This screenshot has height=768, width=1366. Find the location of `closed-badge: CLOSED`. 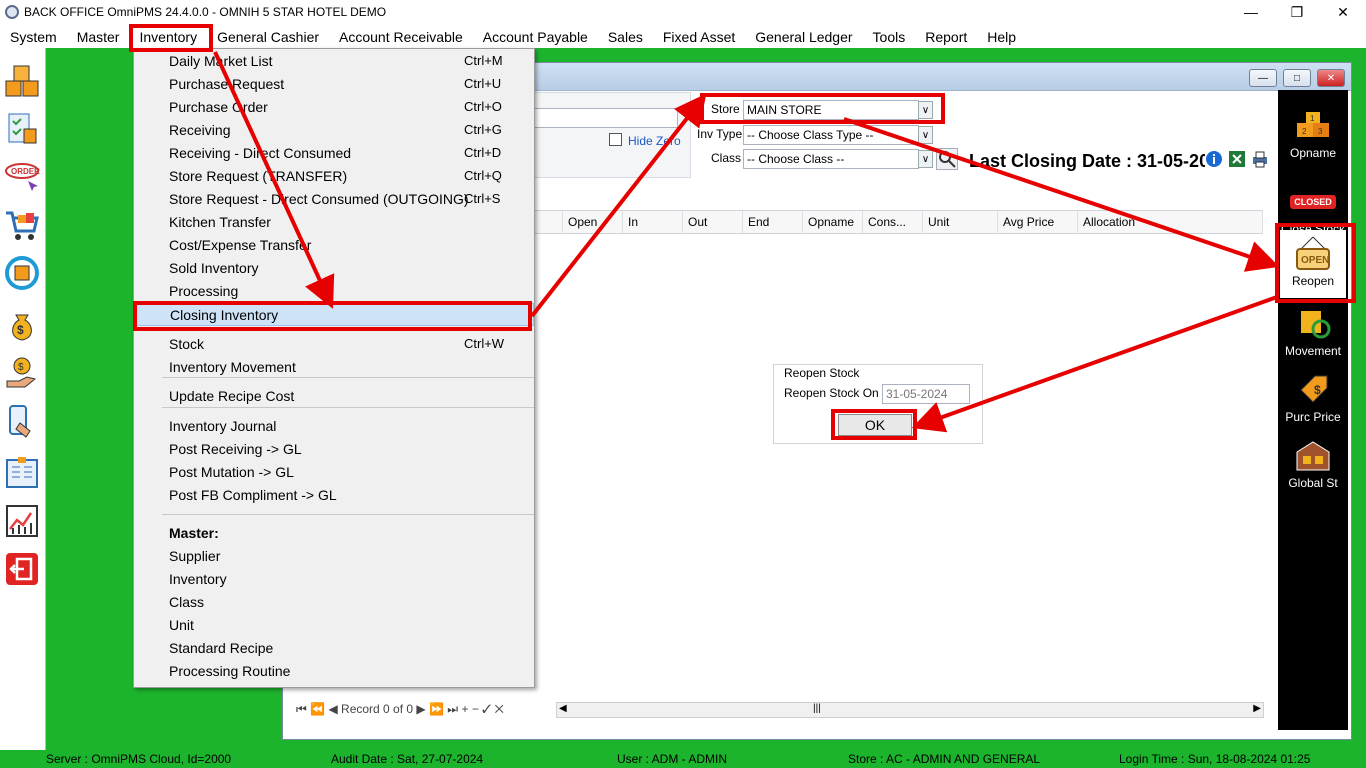

closed-badge: CLOSED is located at coordinates (1313, 202).